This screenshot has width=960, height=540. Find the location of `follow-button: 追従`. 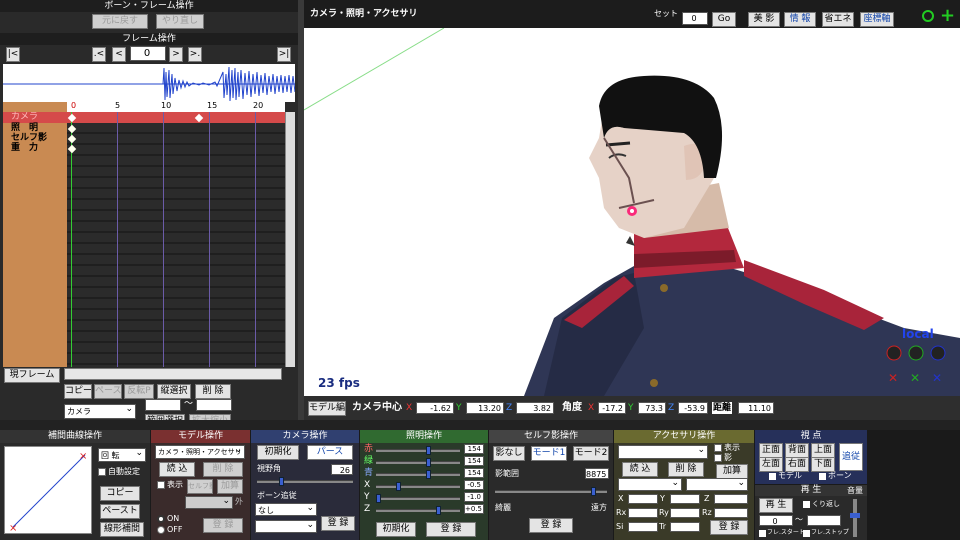

follow-button: 追従 is located at coordinates (851, 457).